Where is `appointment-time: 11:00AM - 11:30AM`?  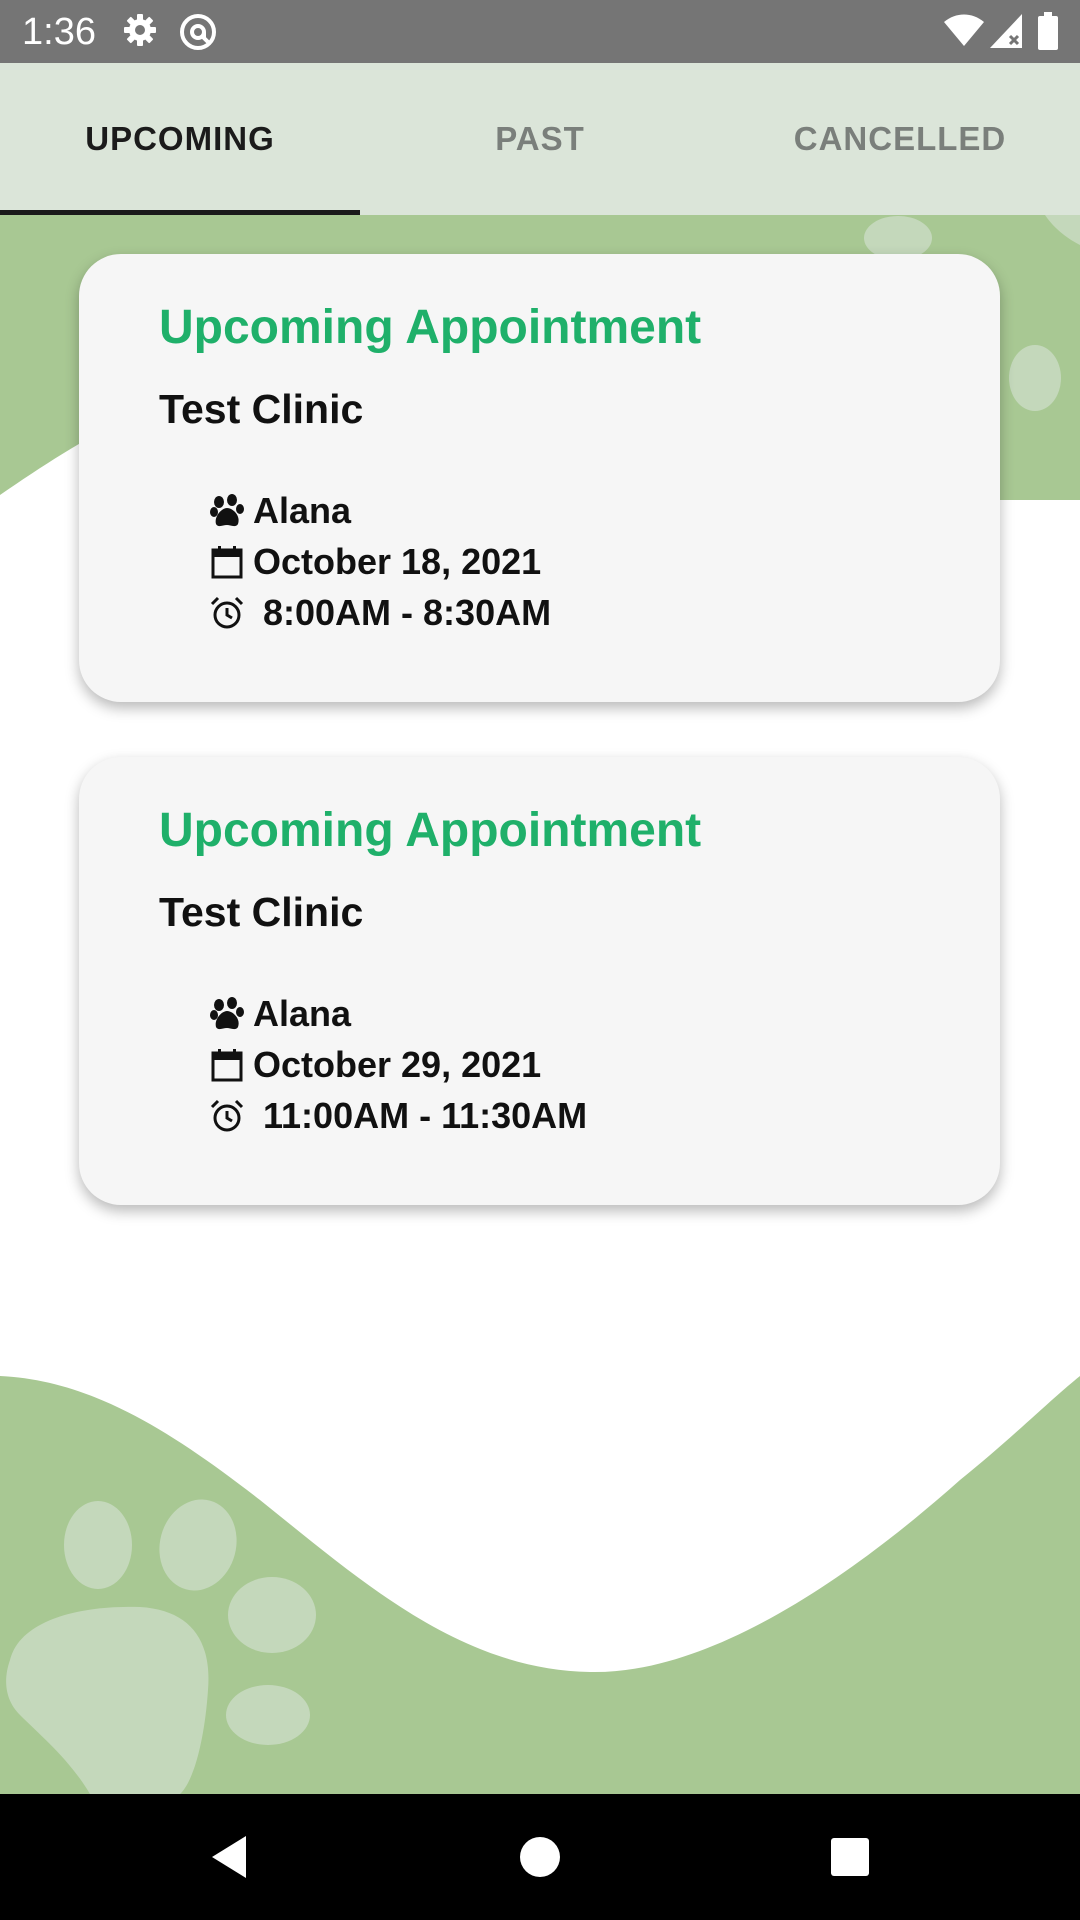
appointment-time: 11:00AM - 11:30AM is located at coordinates (420, 1115).